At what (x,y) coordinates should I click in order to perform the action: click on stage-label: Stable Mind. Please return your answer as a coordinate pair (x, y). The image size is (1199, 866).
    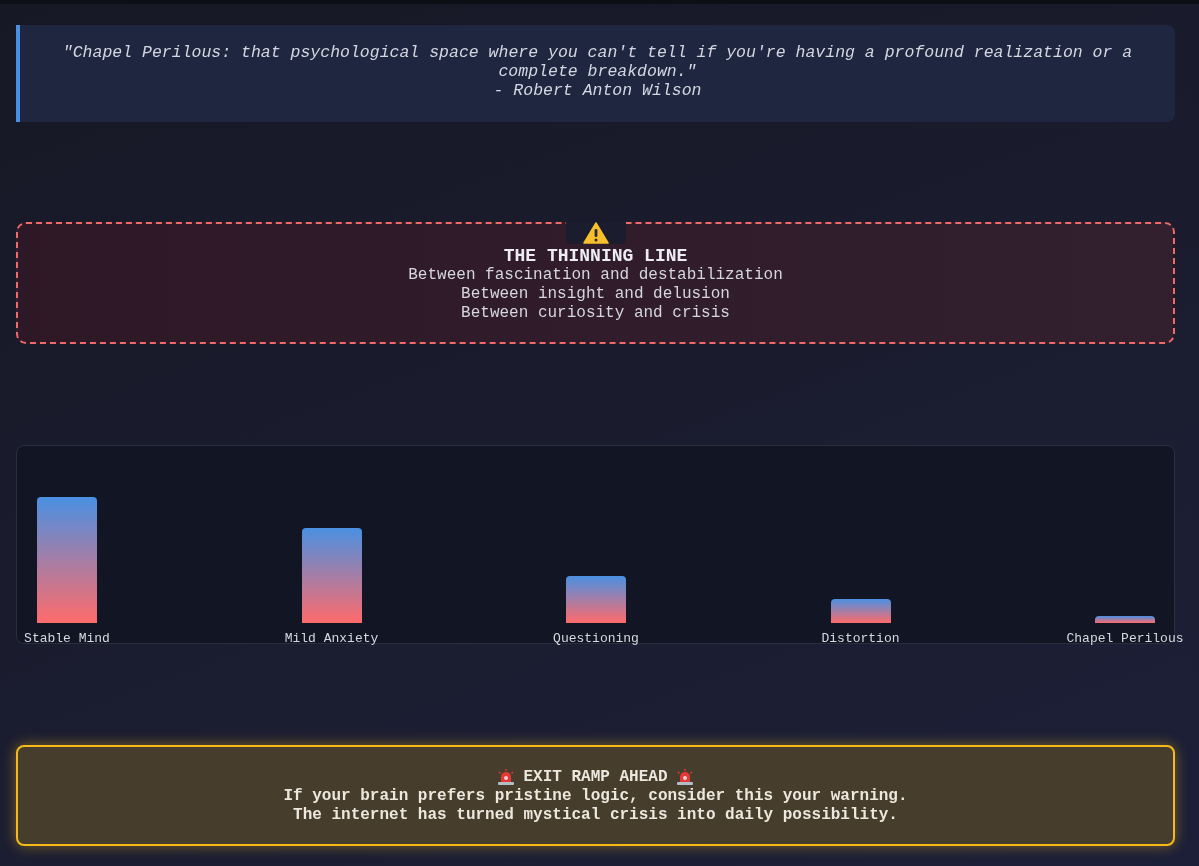
    Looking at the image, I should click on (67, 639).